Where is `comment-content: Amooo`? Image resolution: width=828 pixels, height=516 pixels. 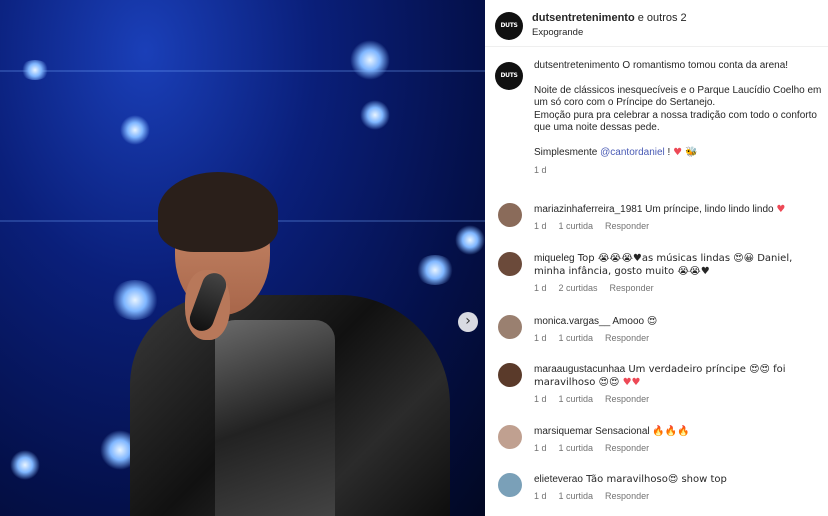 comment-content: Amooo is located at coordinates (628, 321).